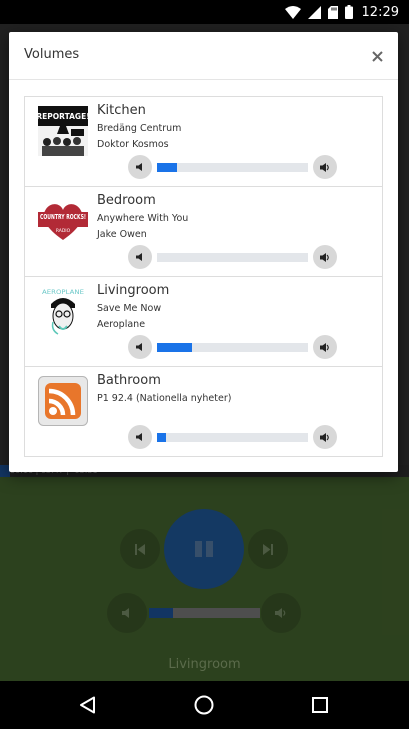  Describe the element at coordinates (129, 380) in the screenshot. I see `zone-name: Bathroom` at that location.